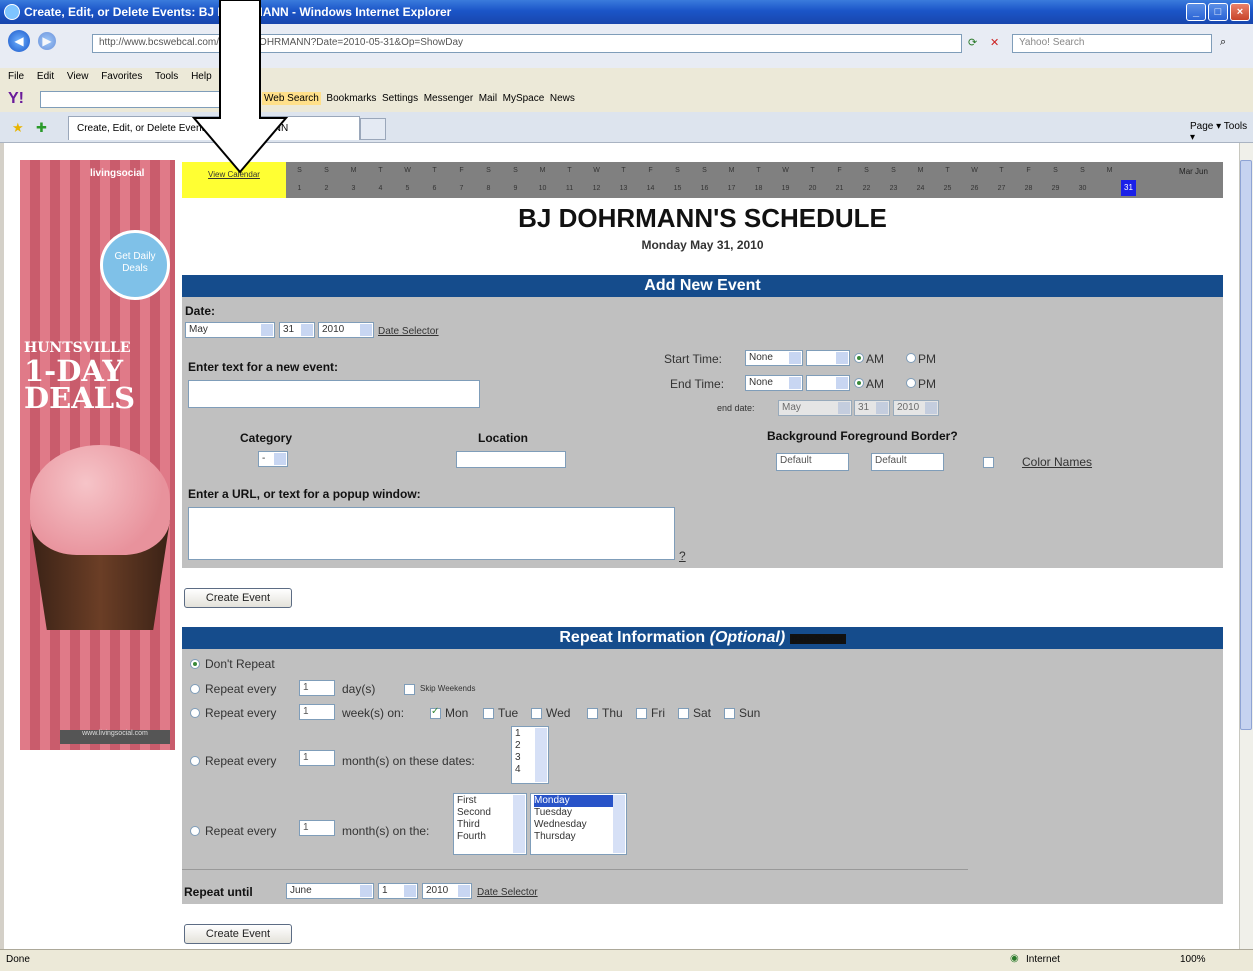 The image size is (1253, 971). Describe the element at coordinates (18, 128) in the screenshot. I see `favorites-star-icon: ★` at that location.